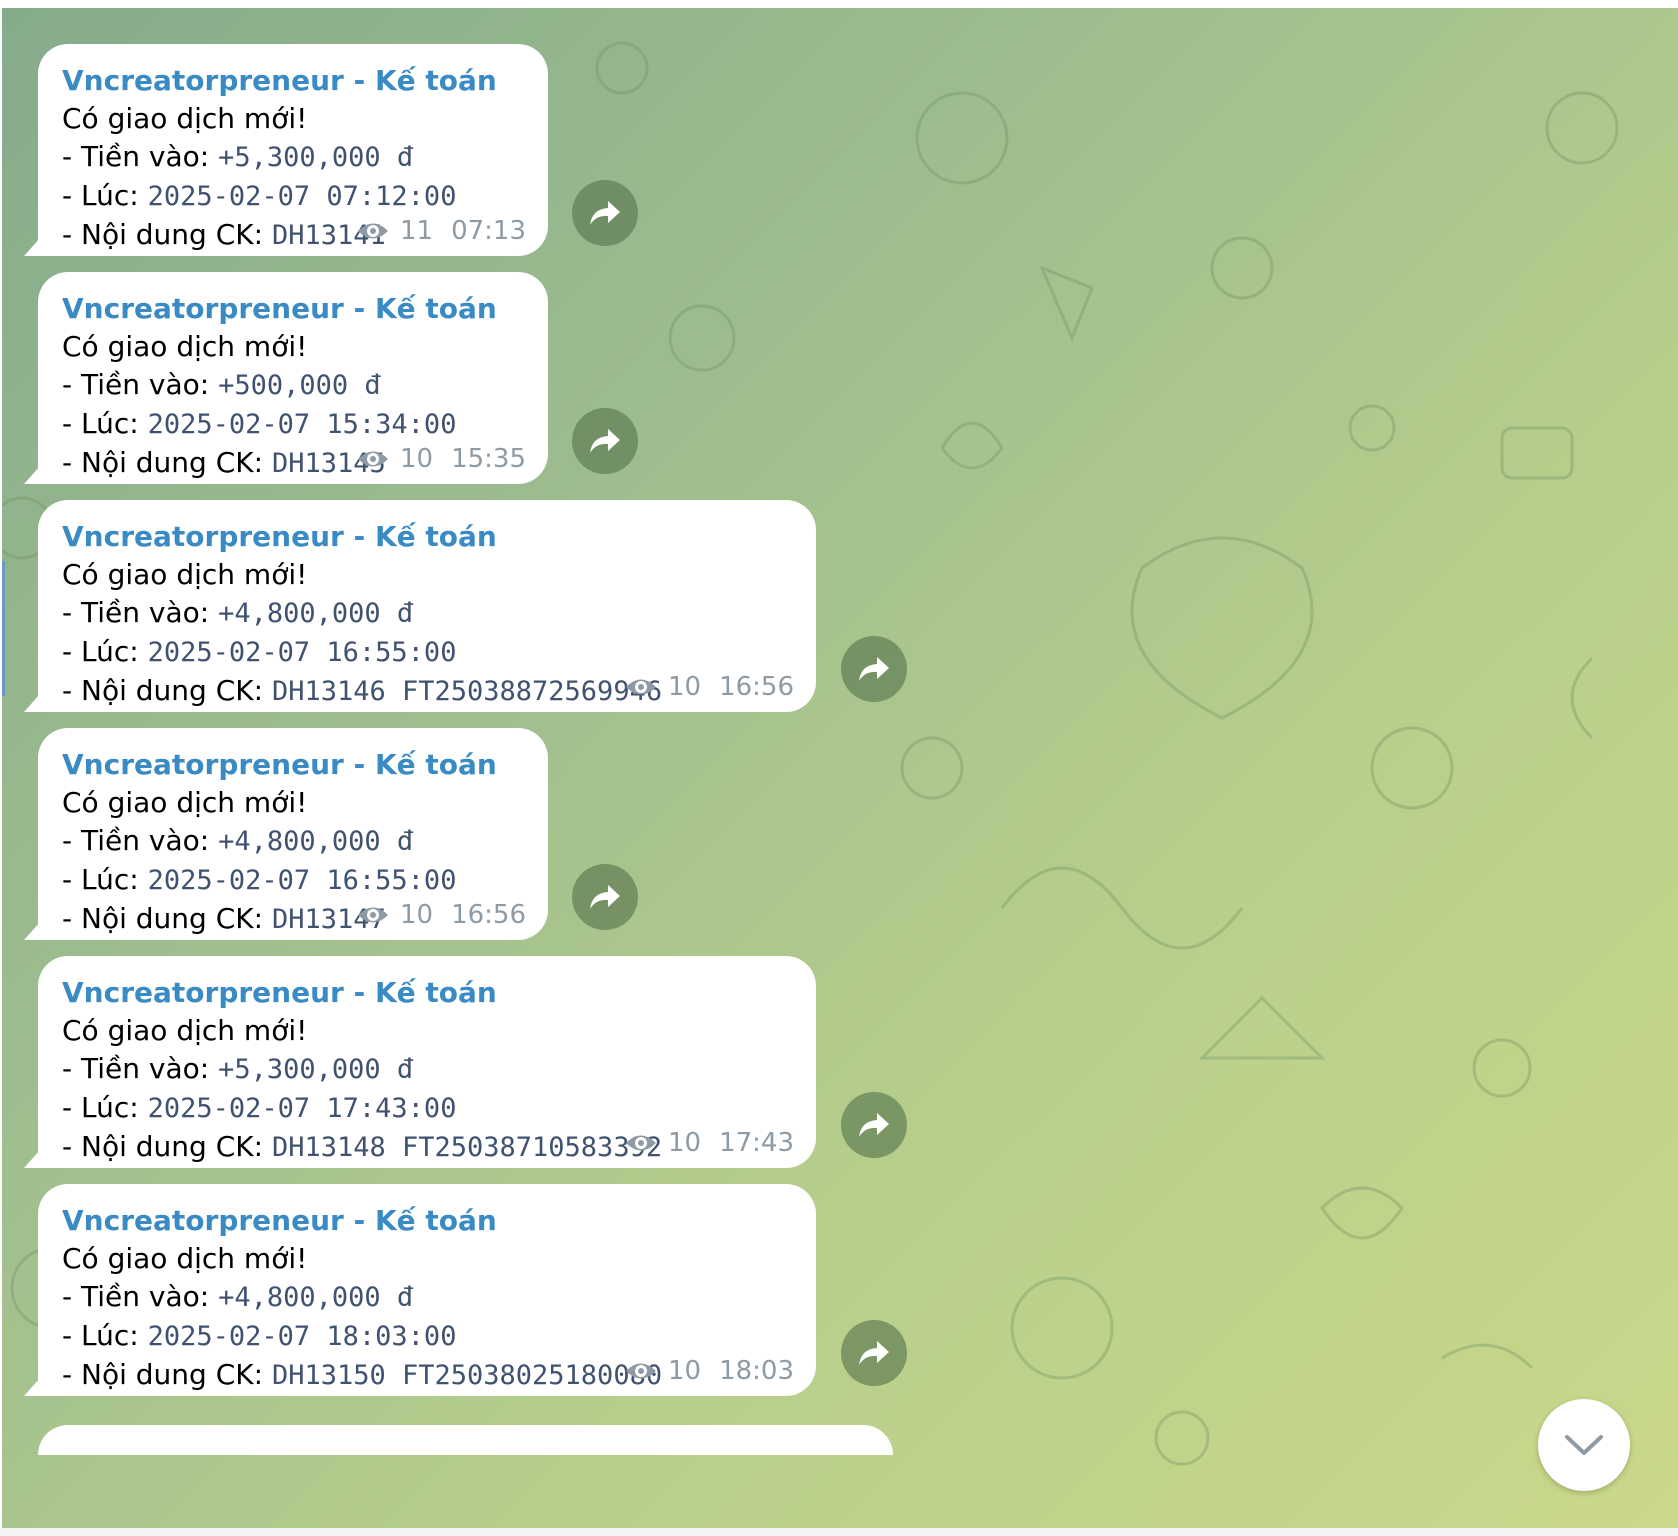 The image size is (1678, 1536). I want to click on content-value: DH13146 FT25038872569946, so click(467, 691).